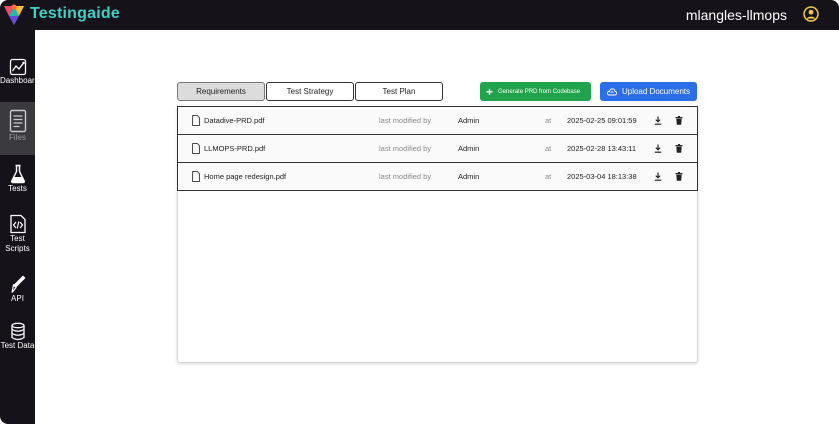 The image size is (839, 424). What do you see at coordinates (17, 174) in the screenshot?
I see `flask-icon` at bounding box center [17, 174].